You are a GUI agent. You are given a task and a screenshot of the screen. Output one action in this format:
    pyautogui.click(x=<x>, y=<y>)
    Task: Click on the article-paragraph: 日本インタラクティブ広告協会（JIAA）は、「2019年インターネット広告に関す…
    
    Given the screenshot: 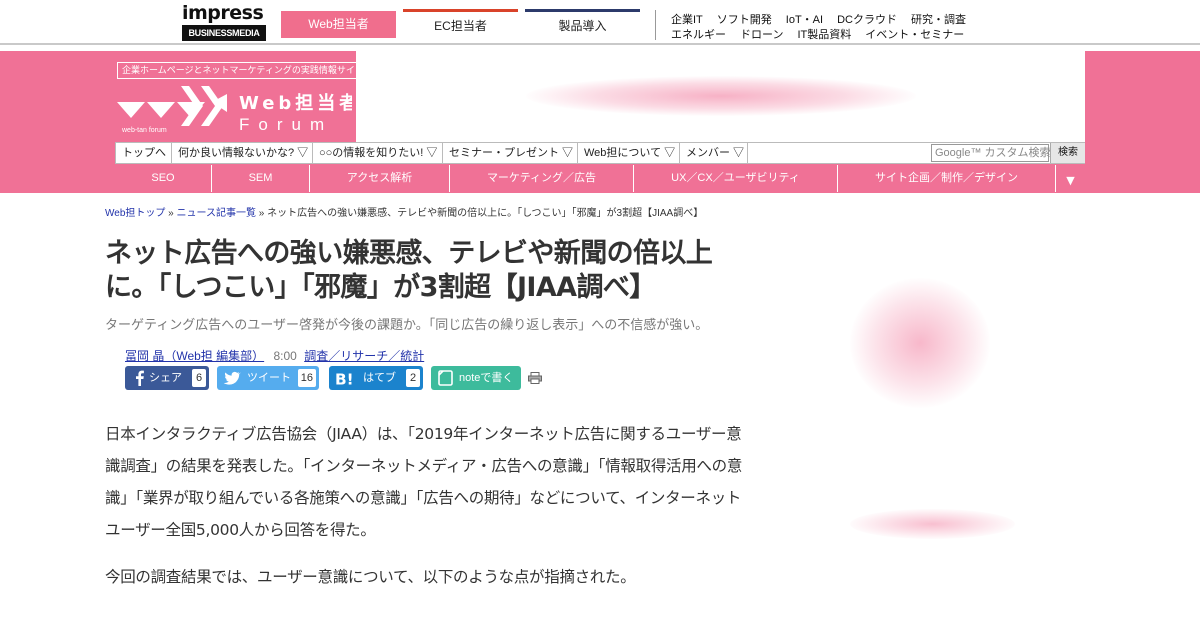 What is the action you would take?
    pyautogui.click(x=424, y=482)
    